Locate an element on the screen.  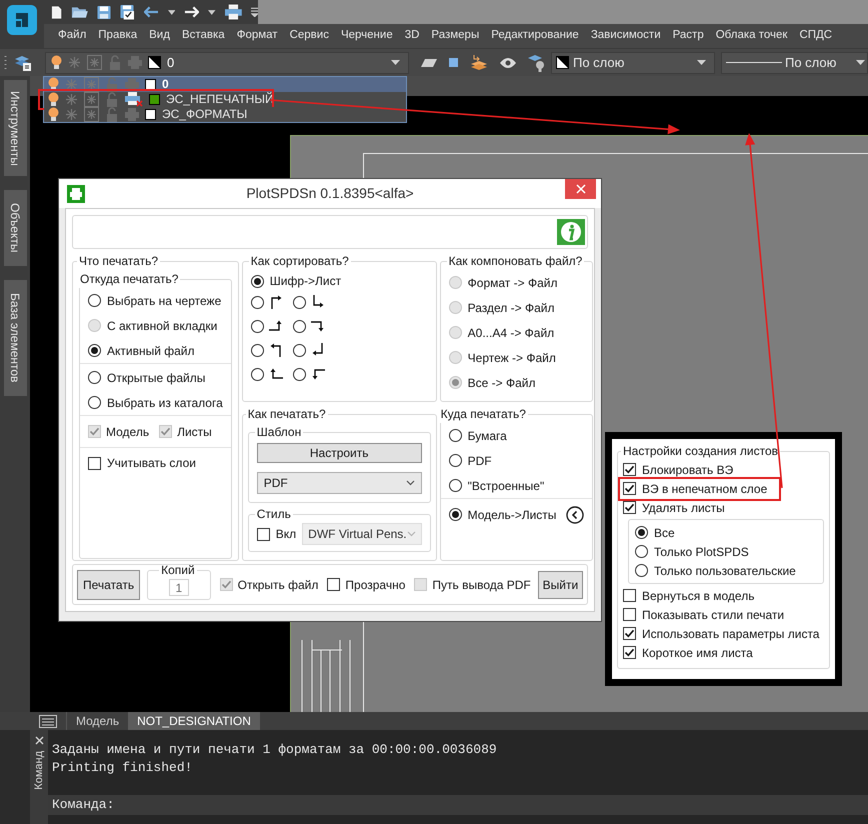
menu-item: Зависимости is located at coordinates (625, 36).